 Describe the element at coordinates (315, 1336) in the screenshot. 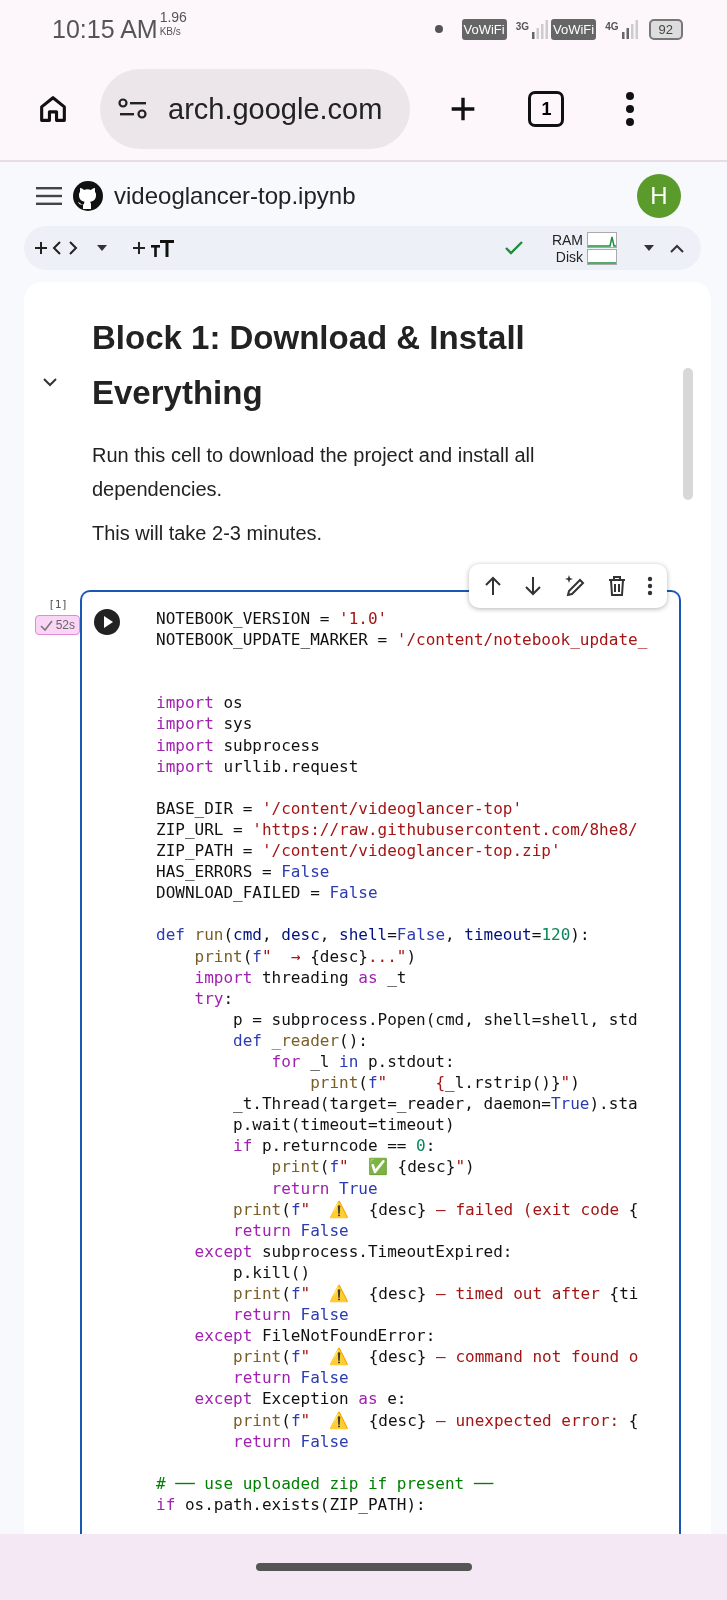

I see `code-line: except FileNotFoundError:` at that location.